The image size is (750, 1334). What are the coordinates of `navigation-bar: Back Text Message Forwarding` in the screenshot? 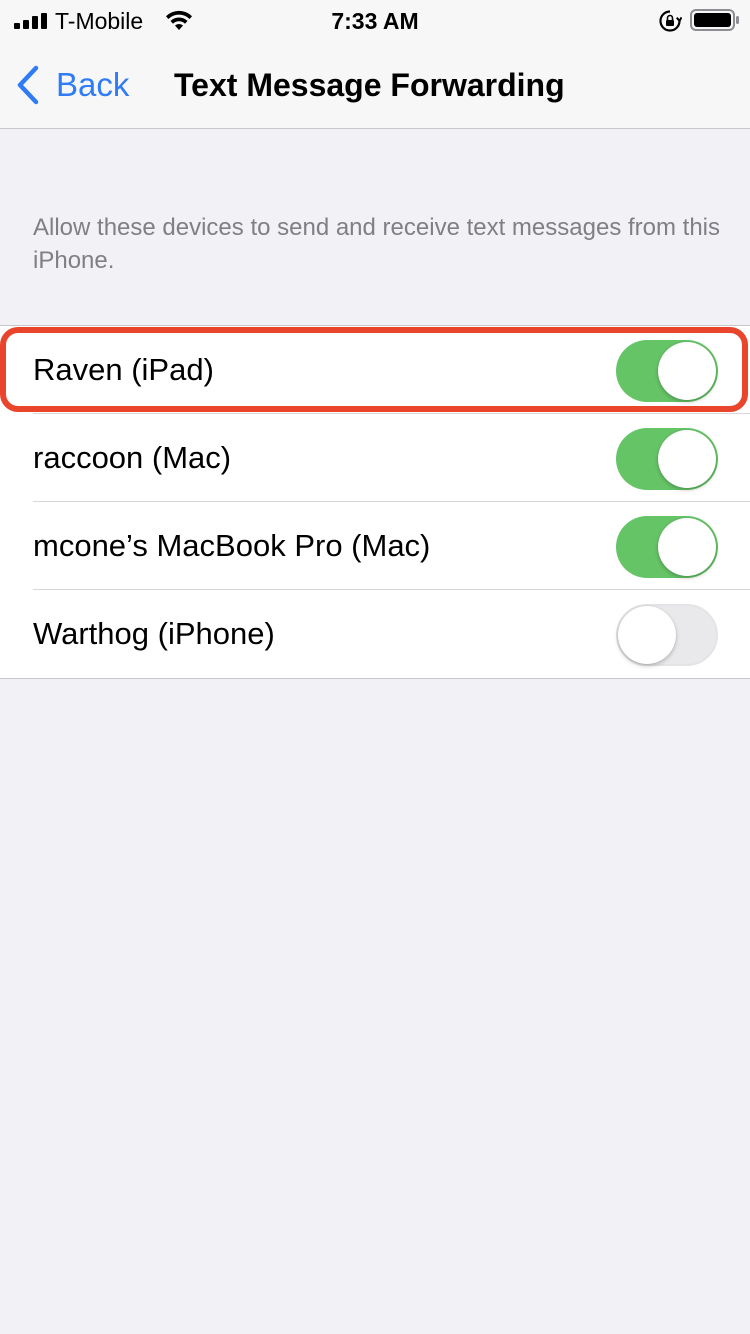 It's located at (375, 84).